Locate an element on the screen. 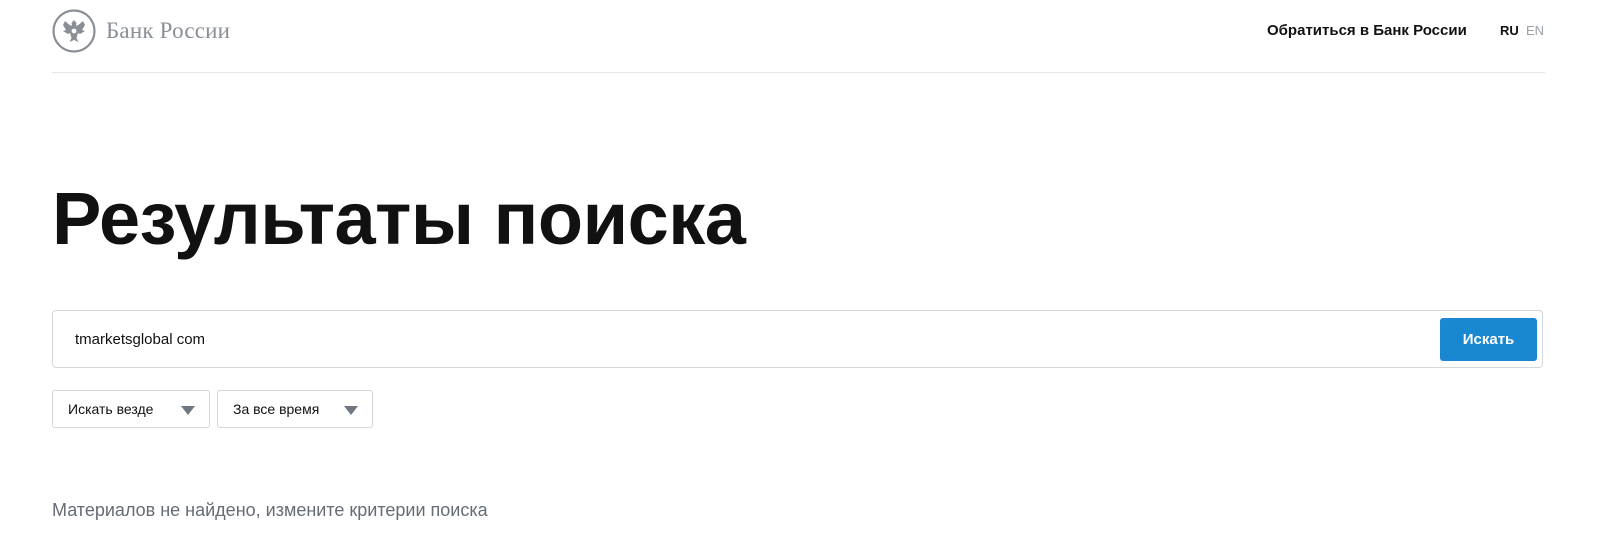 The height and width of the screenshot is (558, 1600). bank-logo-link: Банк России is located at coordinates (141, 31).